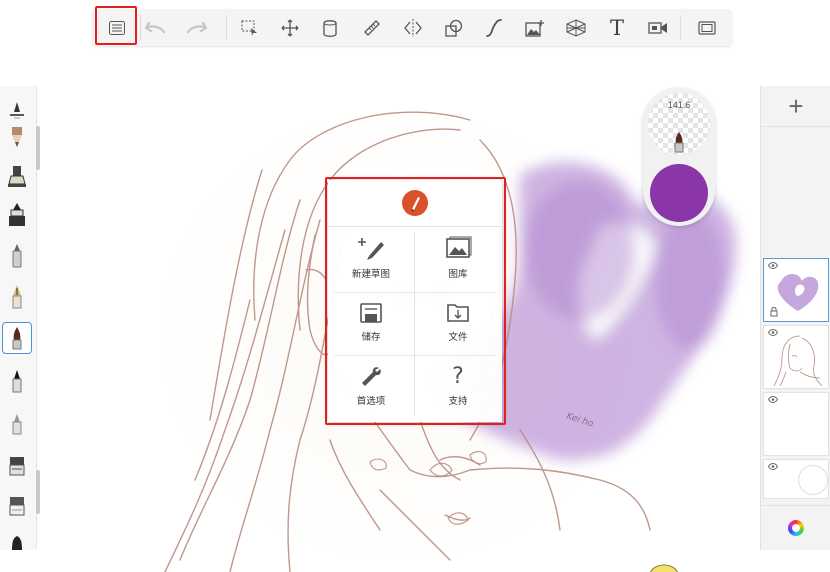 The width and height of the screenshot is (830, 572). Describe the element at coordinates (198, 27) in the screenshot. I see `redo-icon` at that location.